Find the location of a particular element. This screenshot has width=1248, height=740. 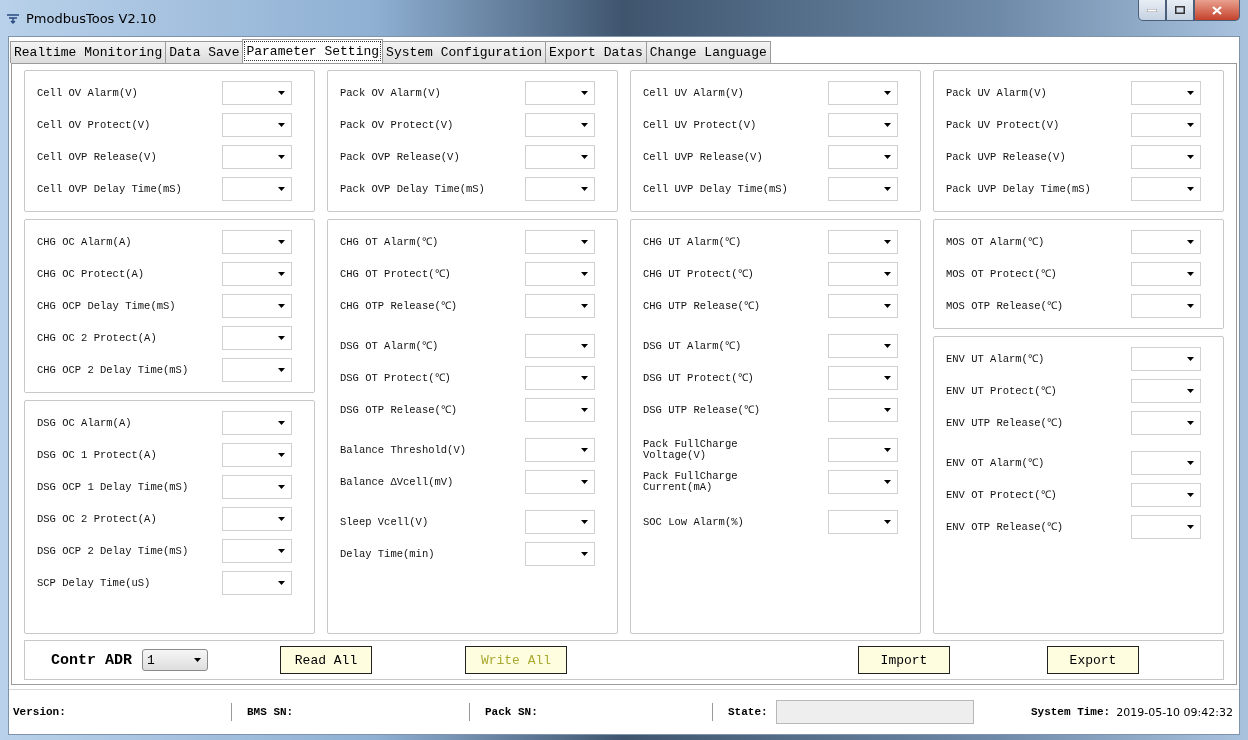

tab: Change Language is located at coordinates (708, 52).